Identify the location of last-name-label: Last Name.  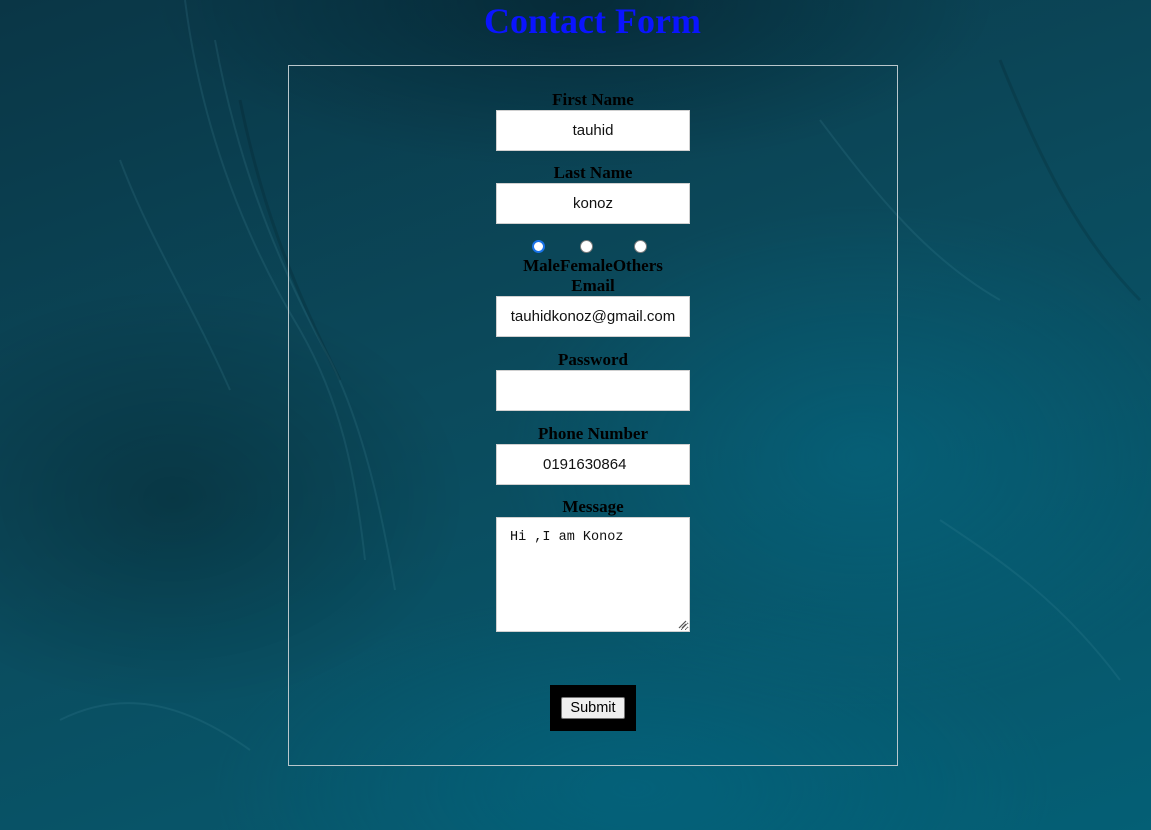
(593, 172).